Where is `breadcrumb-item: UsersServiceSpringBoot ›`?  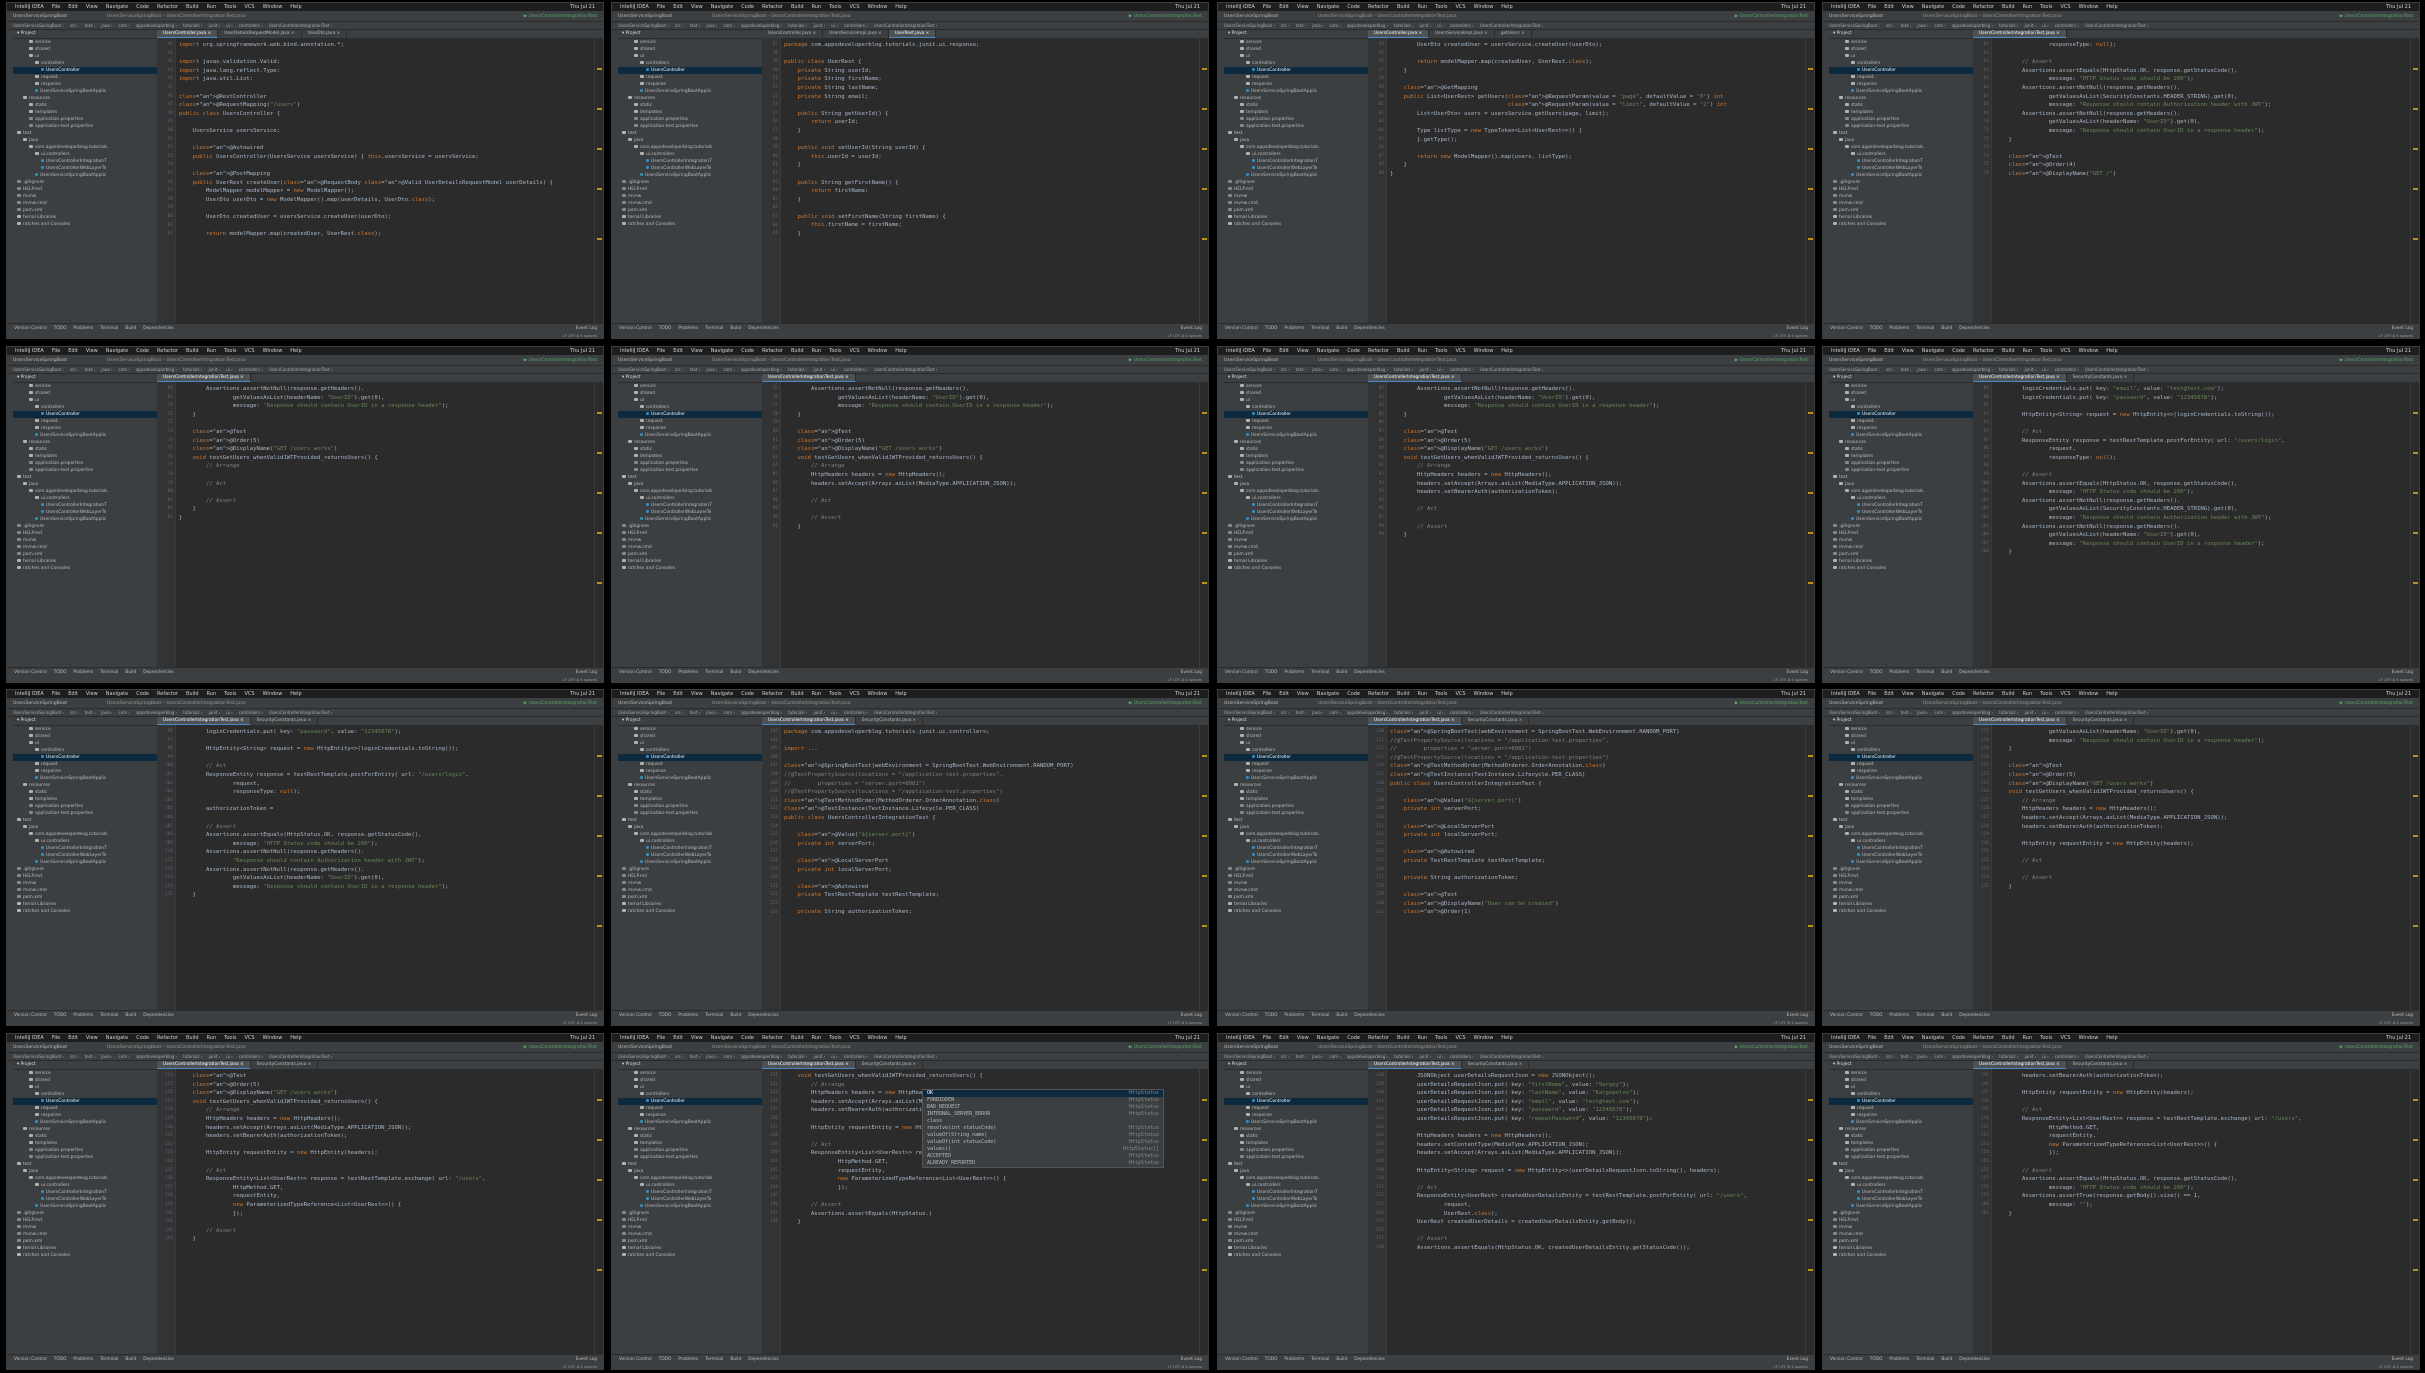 breadcrumb-item: UsersServiceSpringBoot › is located at coordinates (1854, 369).